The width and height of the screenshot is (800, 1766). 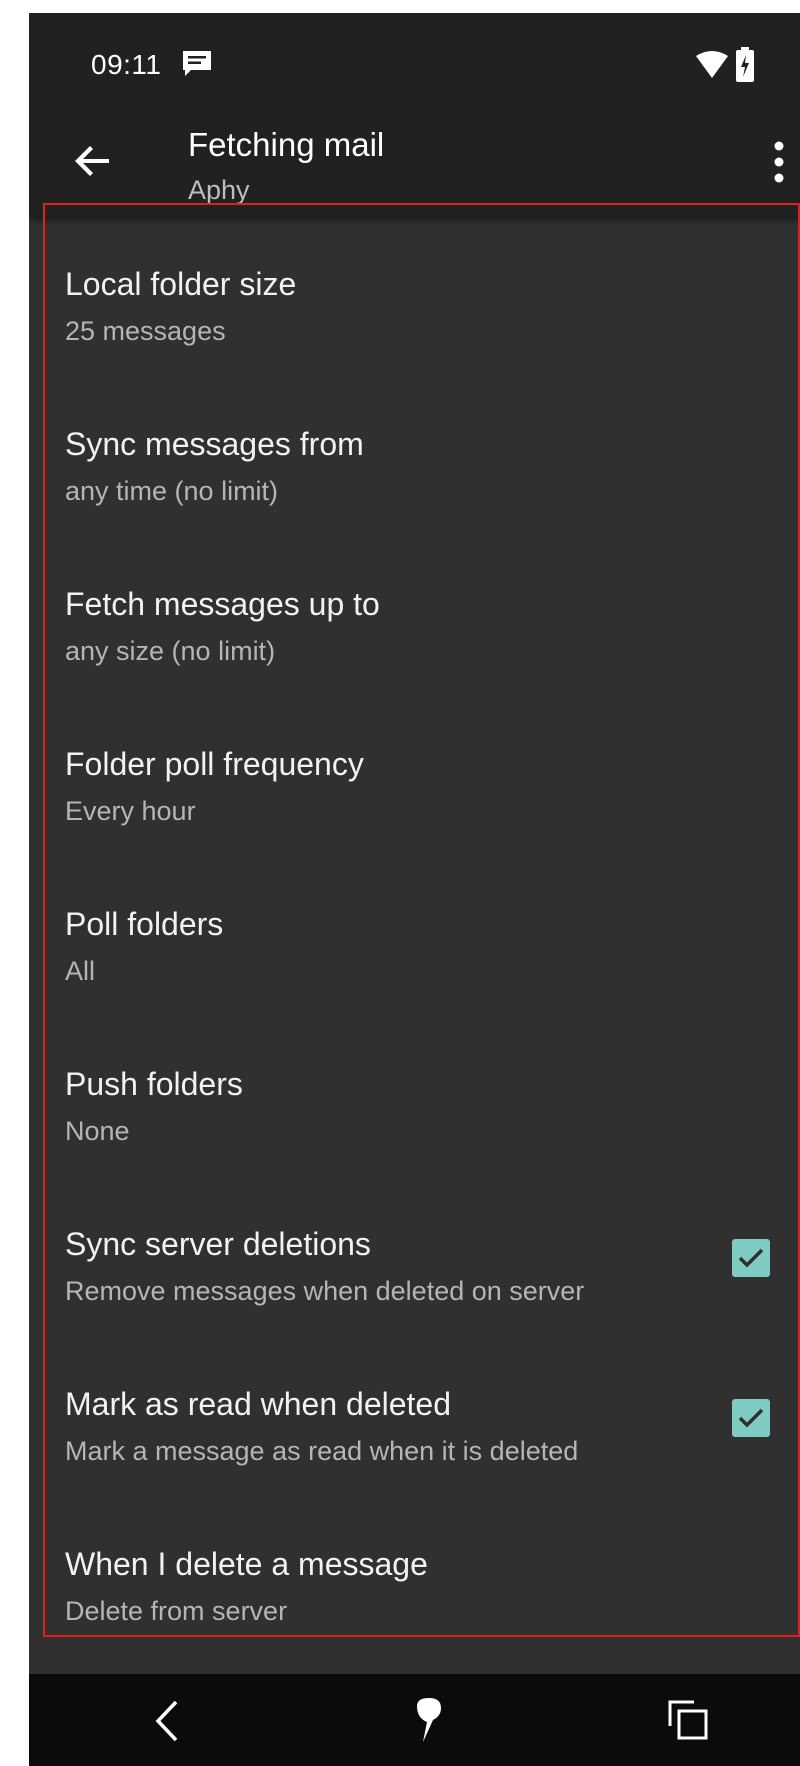 What do you see at coordinates (176, 1611) in the screenshot?
I see `pref-summary: Delete from server` at bounding box center [176, 1611].